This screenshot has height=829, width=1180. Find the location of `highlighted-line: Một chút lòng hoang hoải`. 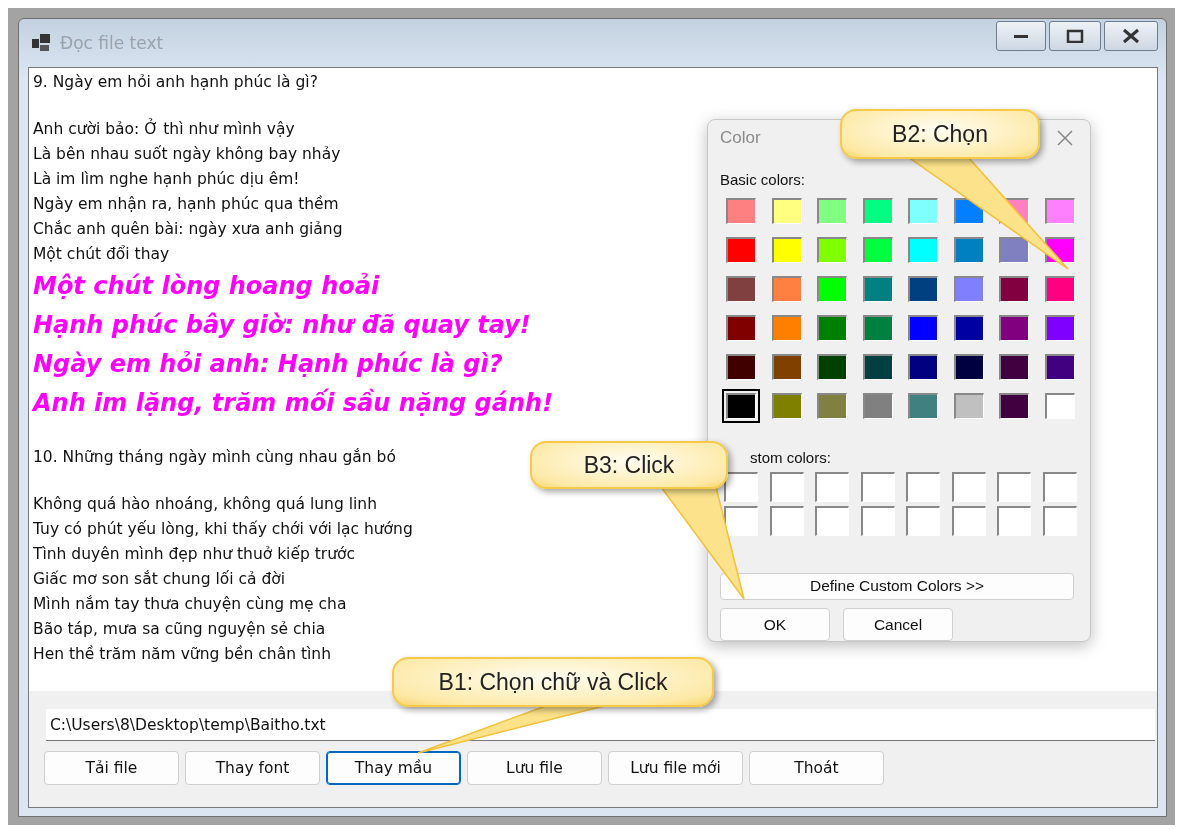

highlighted-line: Một chút lòng hoang hoải is located at coordinates (206, 286).